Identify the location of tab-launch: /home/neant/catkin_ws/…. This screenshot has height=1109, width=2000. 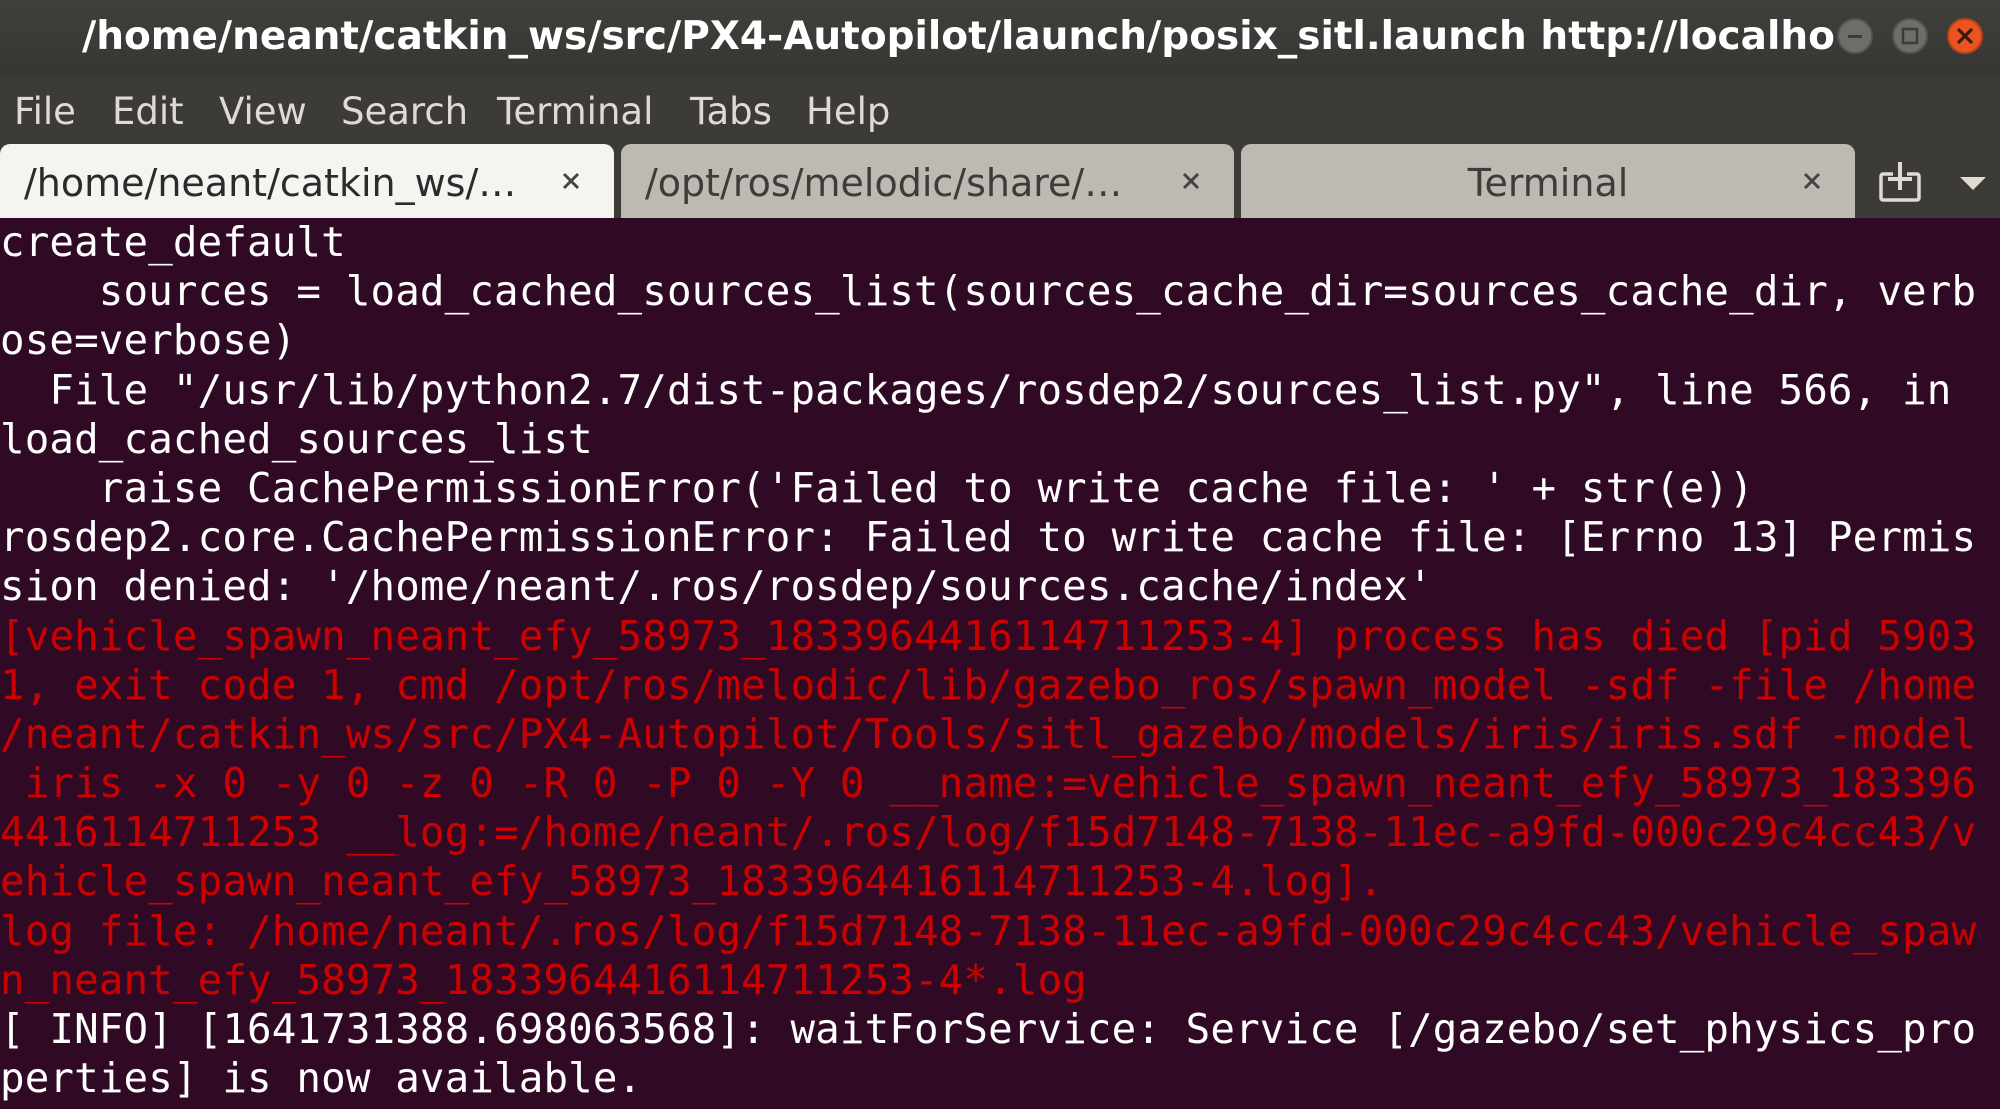
(307, 181).